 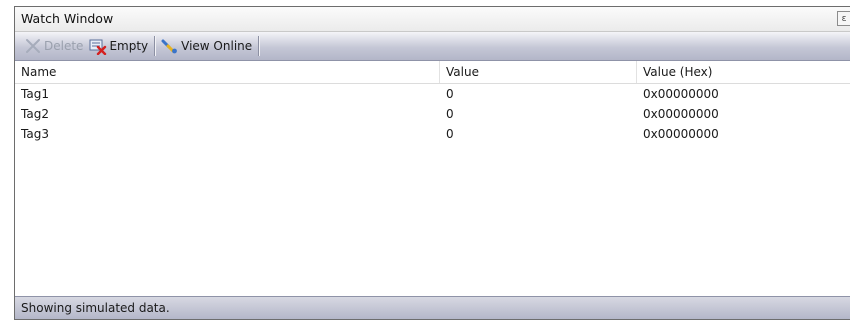 What do you see at coordinates (843, 18) in the screenshot?
I see `close-icon: ε` at bounding box center [843, 18].